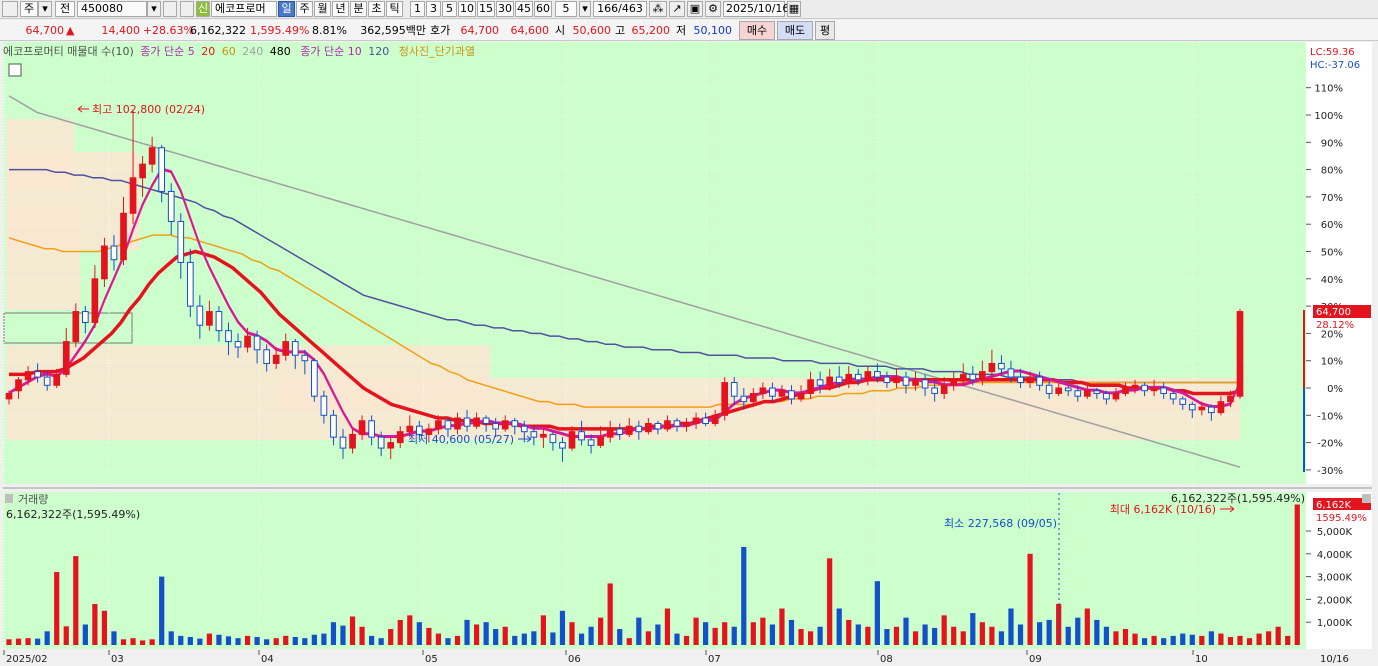  What do you see at coordinates (154, 9) in the screenshot?
I see `code-dropdown-icon: ▾` at bounding box center [154, 9].